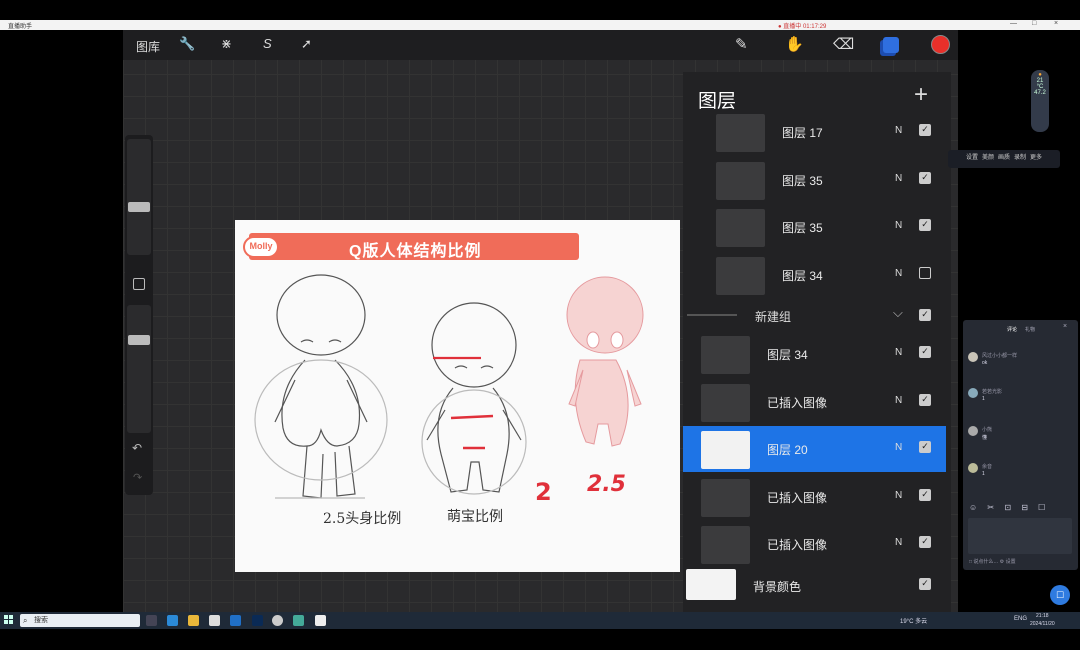 Image resolution: width=1080 pixels, height=650 pixels. Describe the element at coordinates (814, 275) in the screenshot. I see `layer-row: 图层 34 N` at that location.